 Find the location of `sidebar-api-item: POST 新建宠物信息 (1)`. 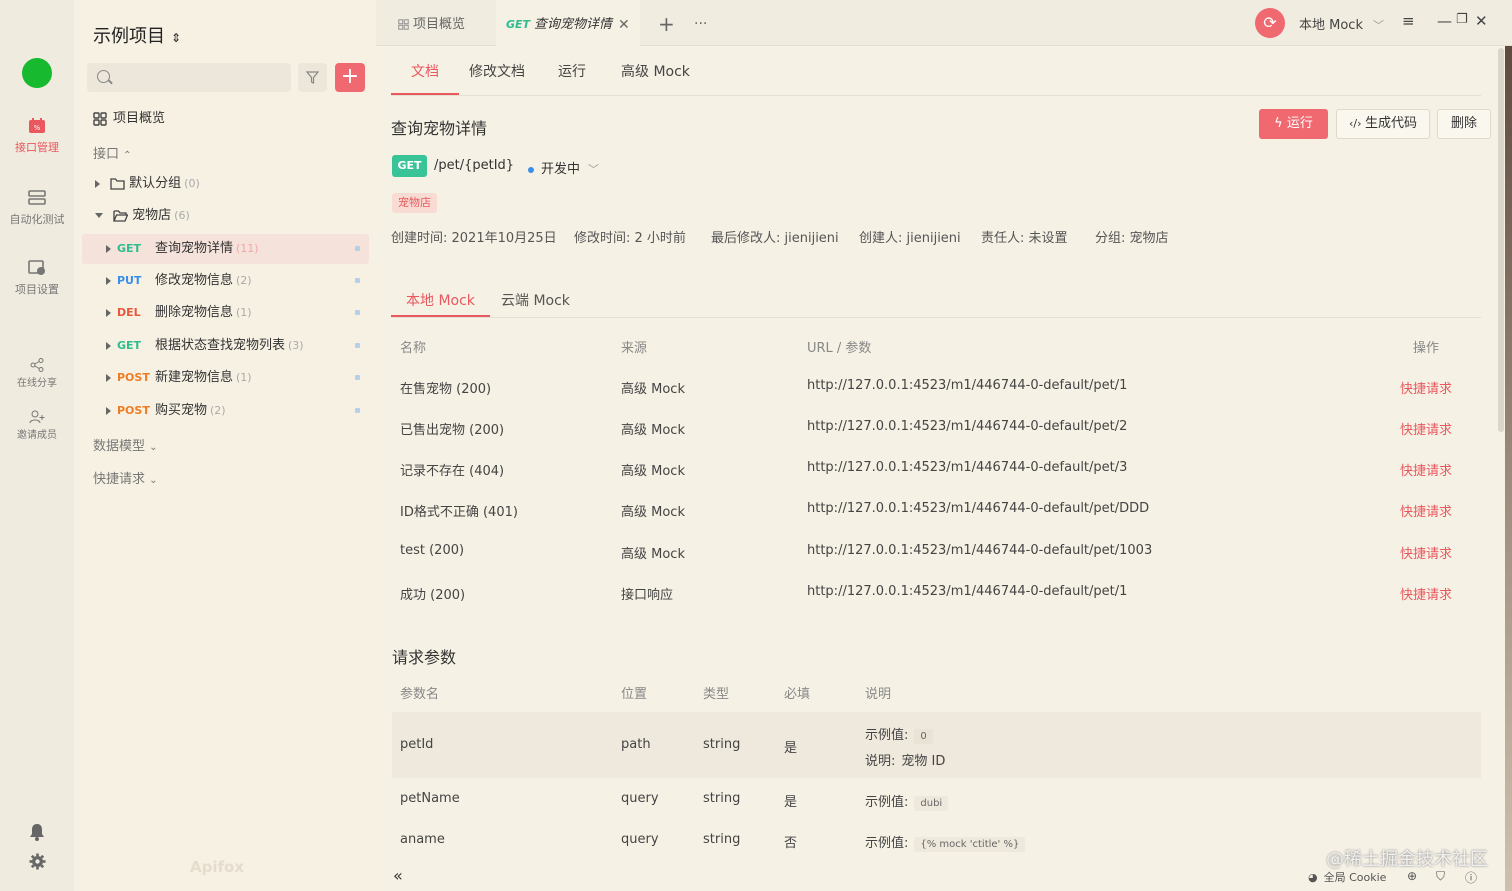

sidebar-api-item: POST 新建宠物信息 (1) is located at coordinates (225, 378).